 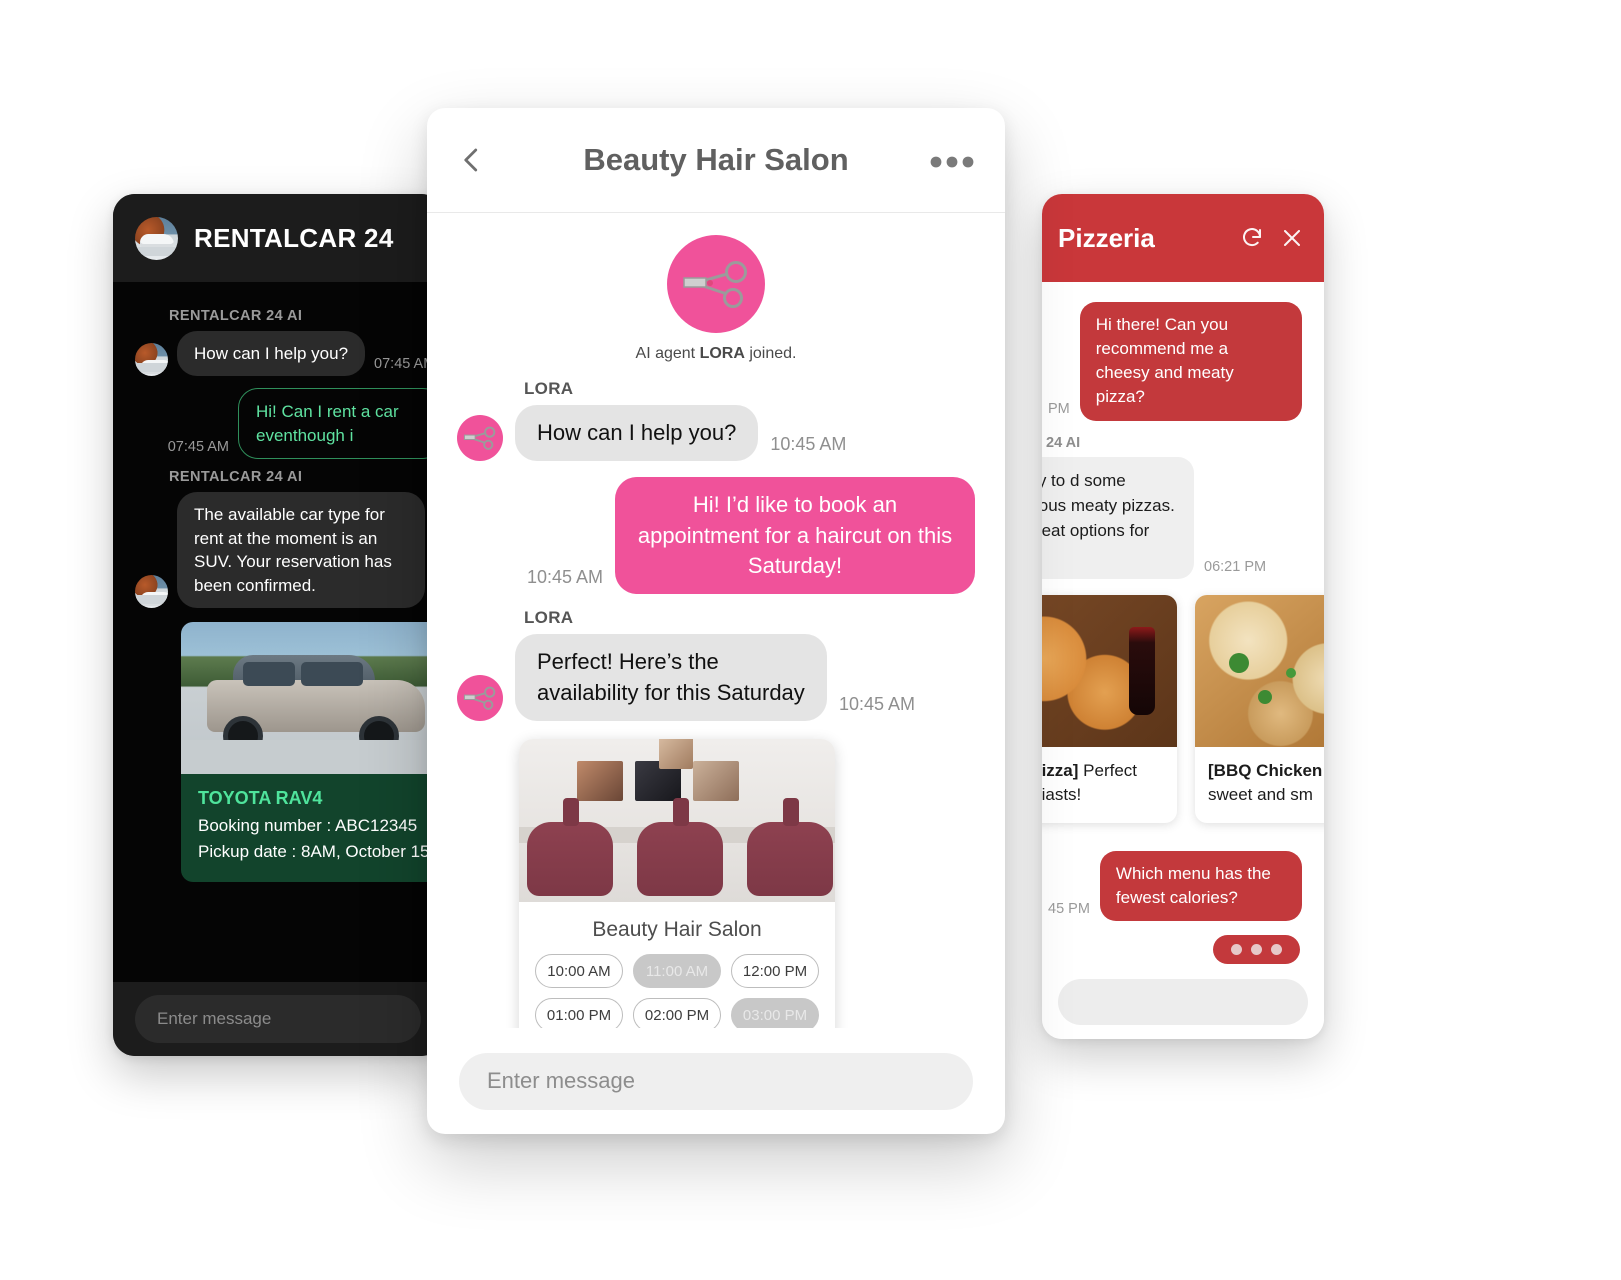 I want to click on pizza-card-body: sweet and sm, so click(x=1260, y=794).